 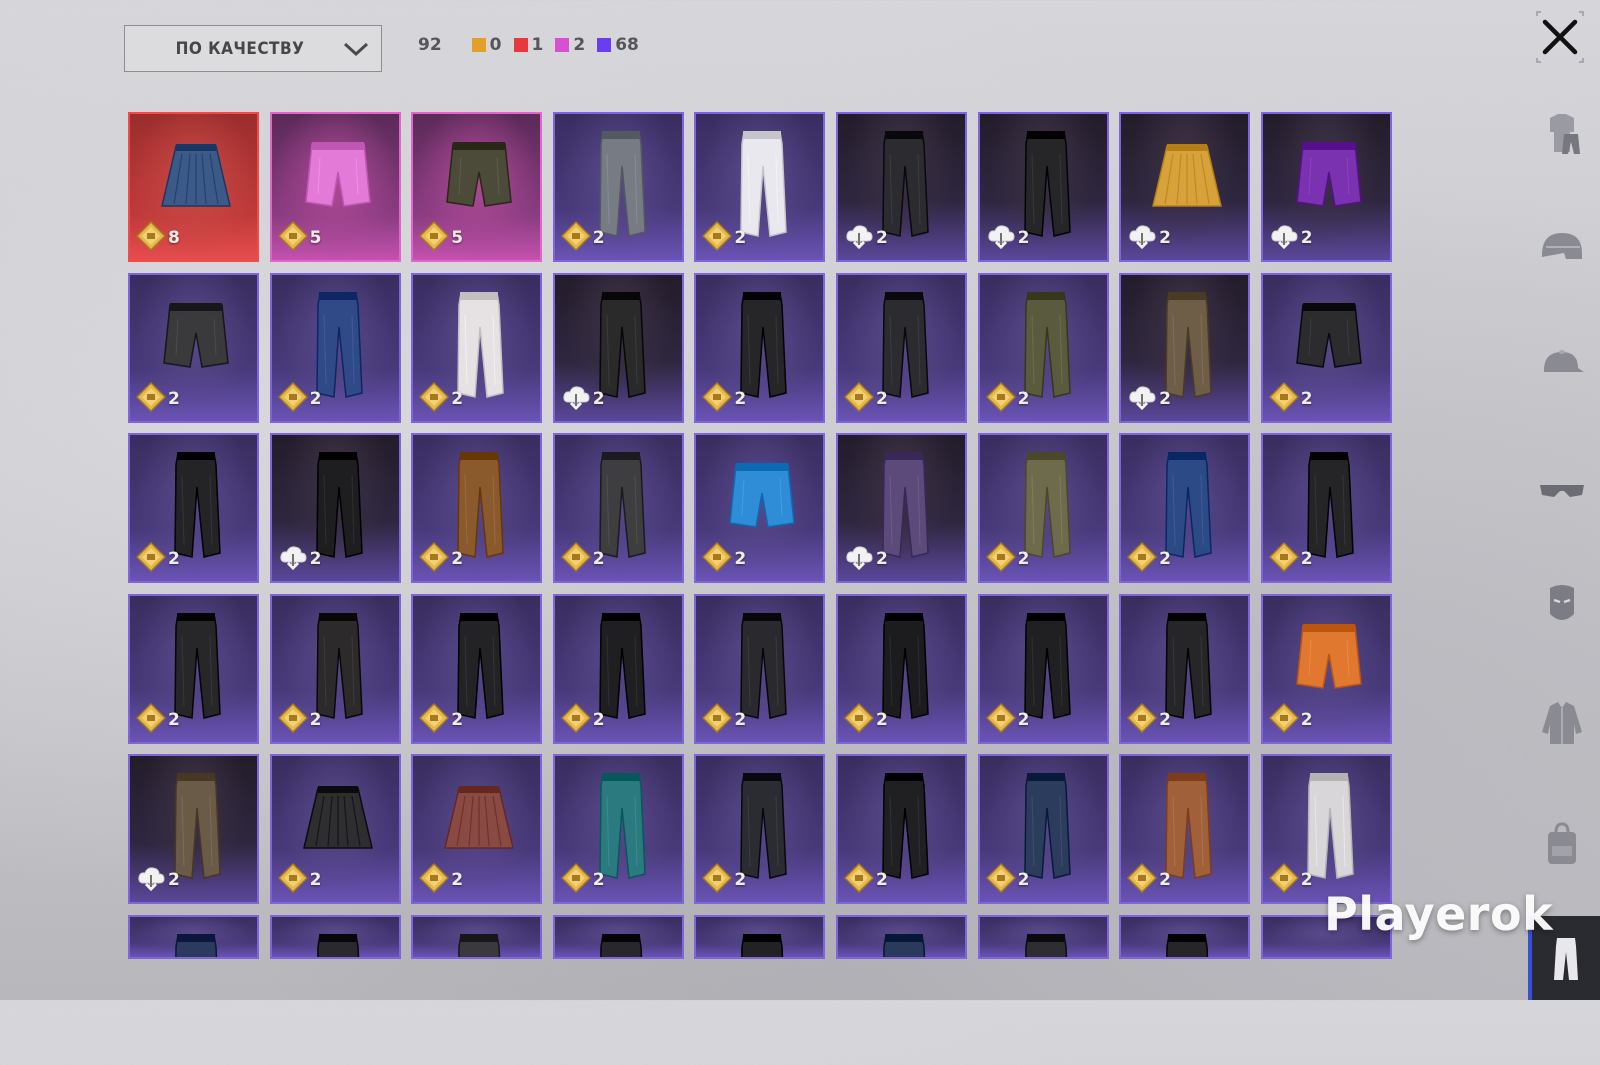 What do you see at coordinates (193, 829) in the screenshot?
I see `inventory-item-two-tone-pants: 2` at bounding box center [193, 829].